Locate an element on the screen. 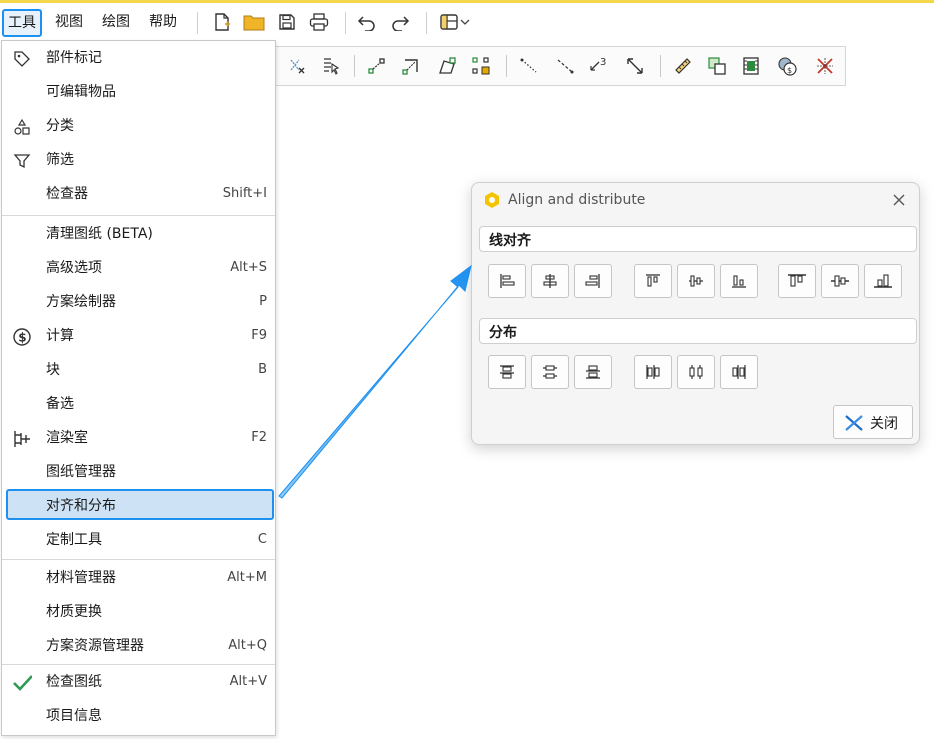 This screenshot has height=739, width=934. align-top-icon is located at coordinates (653, 280).